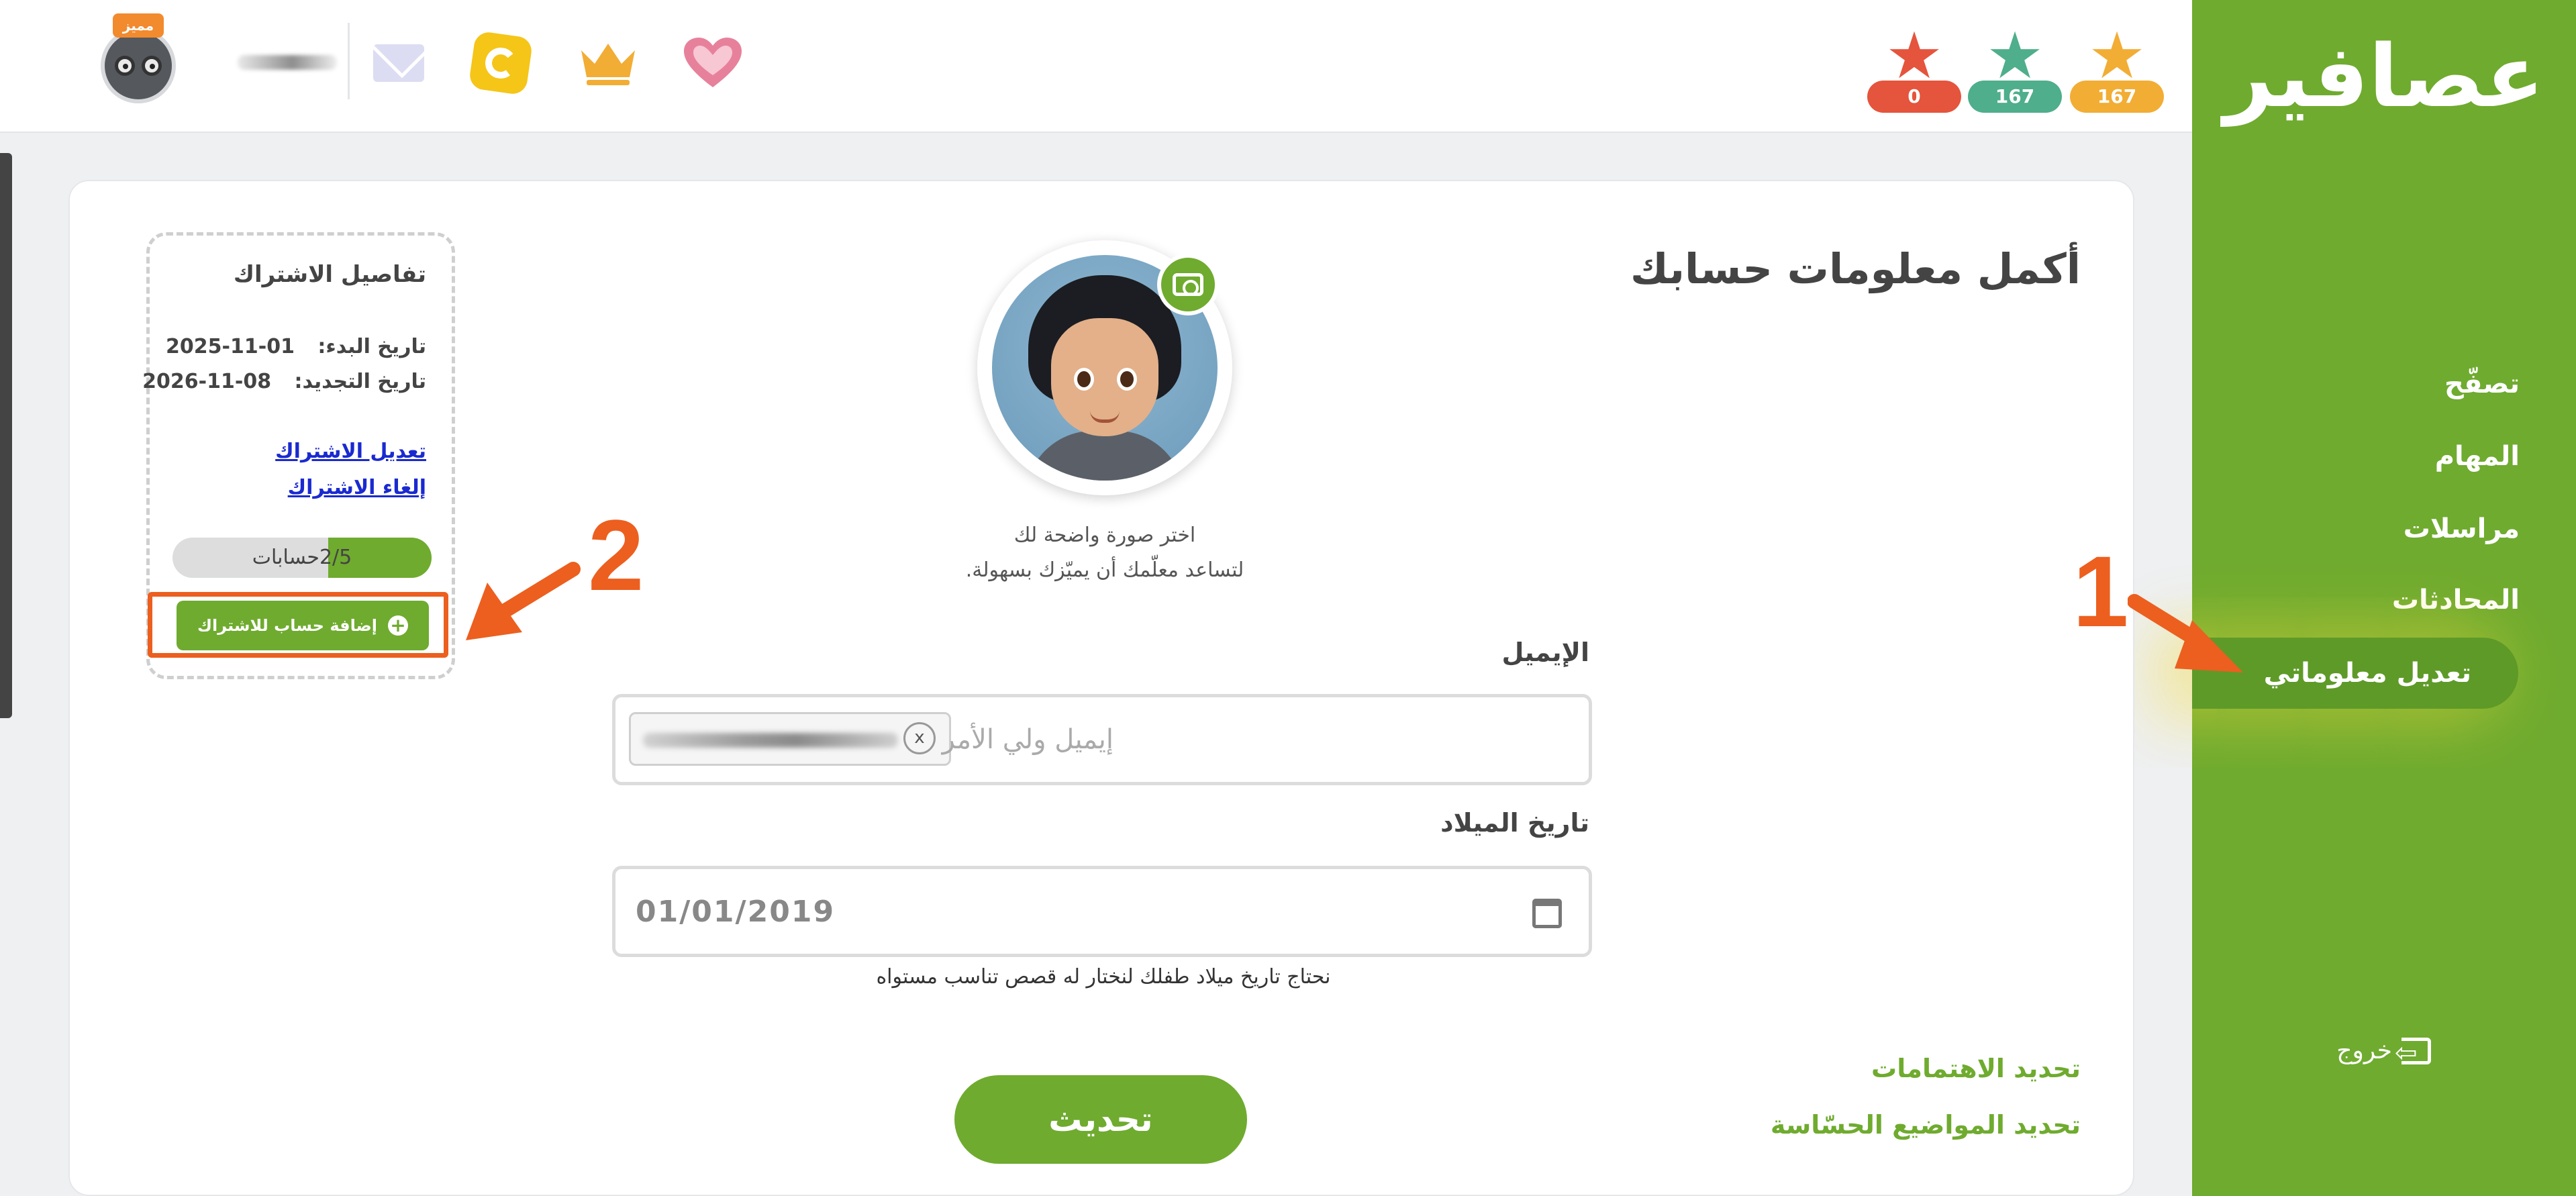 Image resolution: width=2576 pixels, height=1196 pixels. I want to click on email-chip: x, so click(790, 739).